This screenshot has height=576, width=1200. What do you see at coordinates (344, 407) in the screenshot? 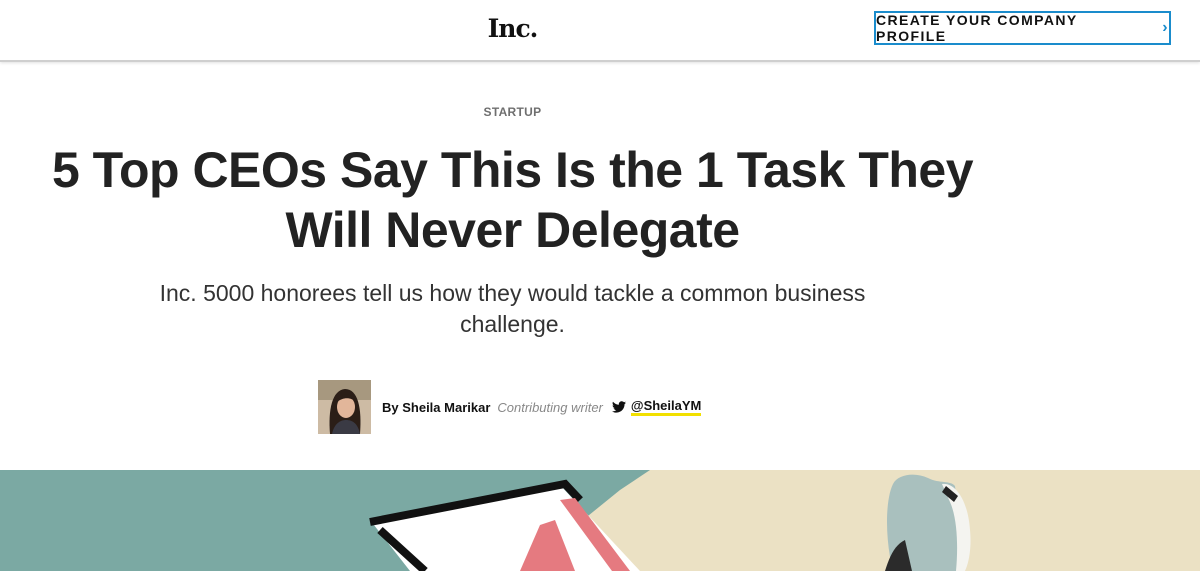
I see `author-avatar` at bounding box center [344, 407].